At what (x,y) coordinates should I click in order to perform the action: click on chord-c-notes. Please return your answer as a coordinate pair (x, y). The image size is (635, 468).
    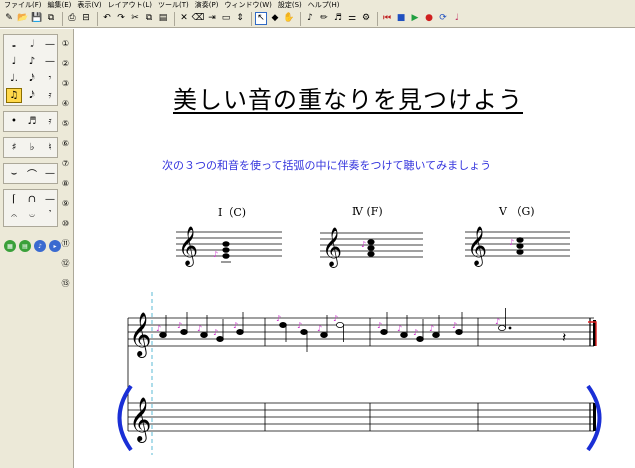
    Looking at the image, I should click on (226, 252).